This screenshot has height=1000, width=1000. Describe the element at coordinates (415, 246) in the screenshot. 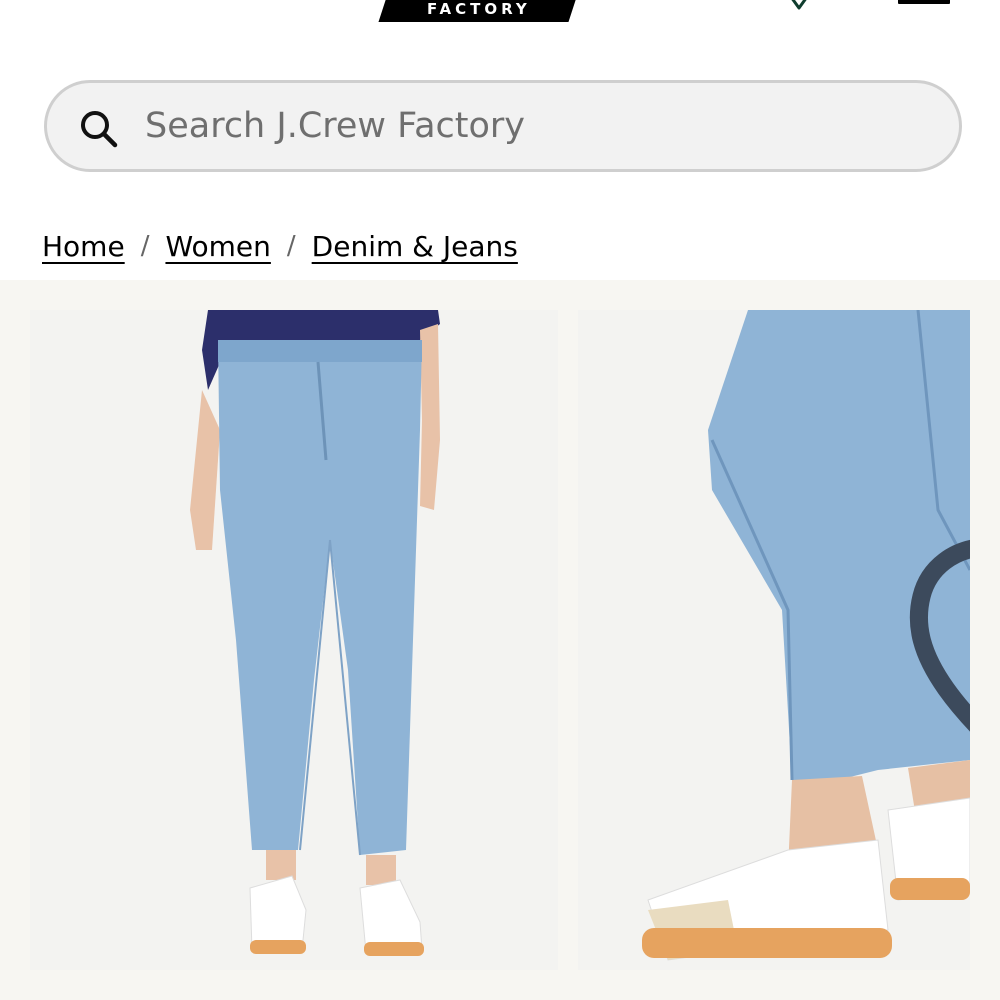

I see `breadcrumb-denim-jeans: Denim & Jeans` at that location.